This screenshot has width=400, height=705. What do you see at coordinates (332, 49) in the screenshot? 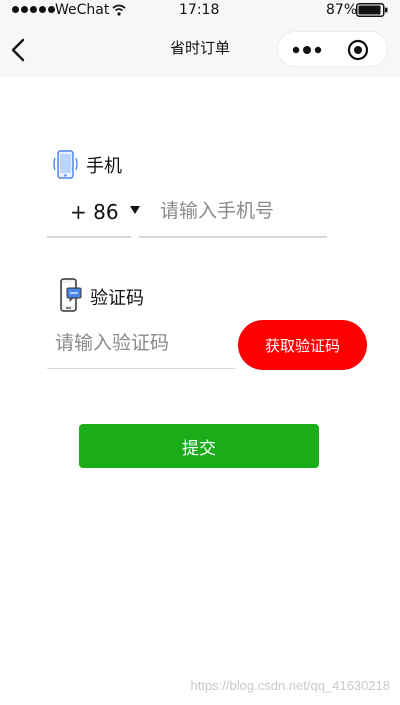
I see `mini-program-capsule` at bounding box center [332, 49].